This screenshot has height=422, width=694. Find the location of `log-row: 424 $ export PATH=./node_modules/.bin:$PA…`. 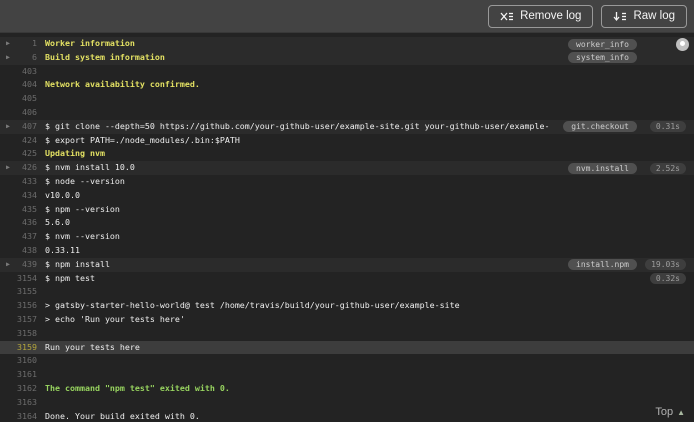

log-row: 424 $ export PATH=./node_modules/.bin:$PA… is located at coordinates (347, 141).